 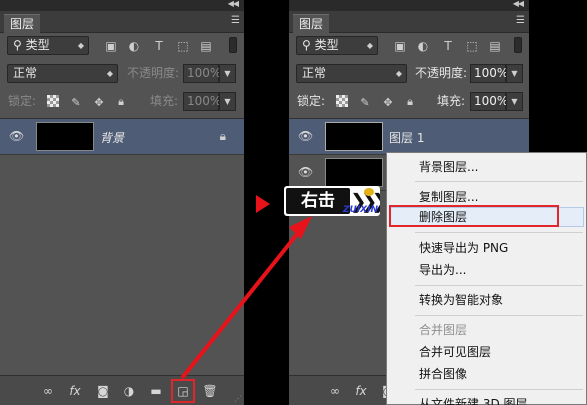 What do you see at coordinates (112, 137) in the screenshot?
I see `layer-name: 背景` at bounding box center [112, 137].